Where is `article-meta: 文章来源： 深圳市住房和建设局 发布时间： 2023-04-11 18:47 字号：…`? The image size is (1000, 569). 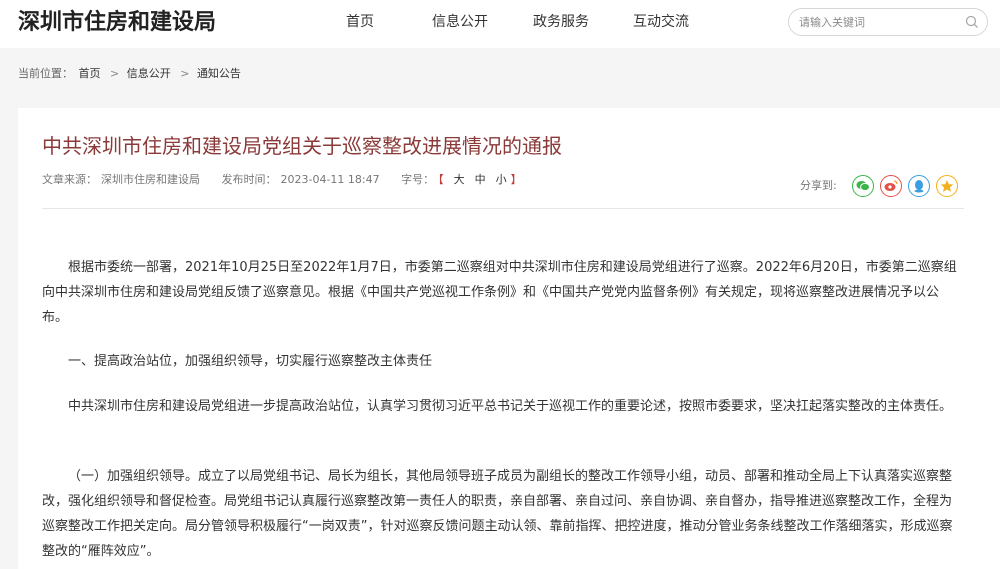
article-meta: 文章来源： 深圳市住房和建设局 发布时间： 2023-04-11 18:47 字号：… is located at coordinates (284, 180).